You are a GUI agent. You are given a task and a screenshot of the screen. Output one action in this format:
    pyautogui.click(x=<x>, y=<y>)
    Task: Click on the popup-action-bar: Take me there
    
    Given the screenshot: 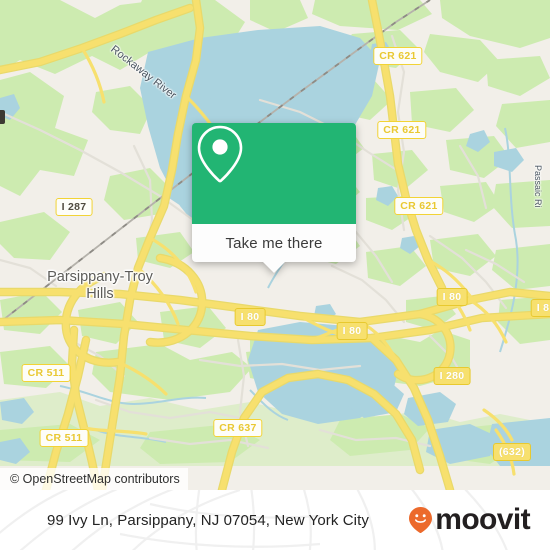 What is the action you would take?
    pyautogui.click(x=274, y=243)
    